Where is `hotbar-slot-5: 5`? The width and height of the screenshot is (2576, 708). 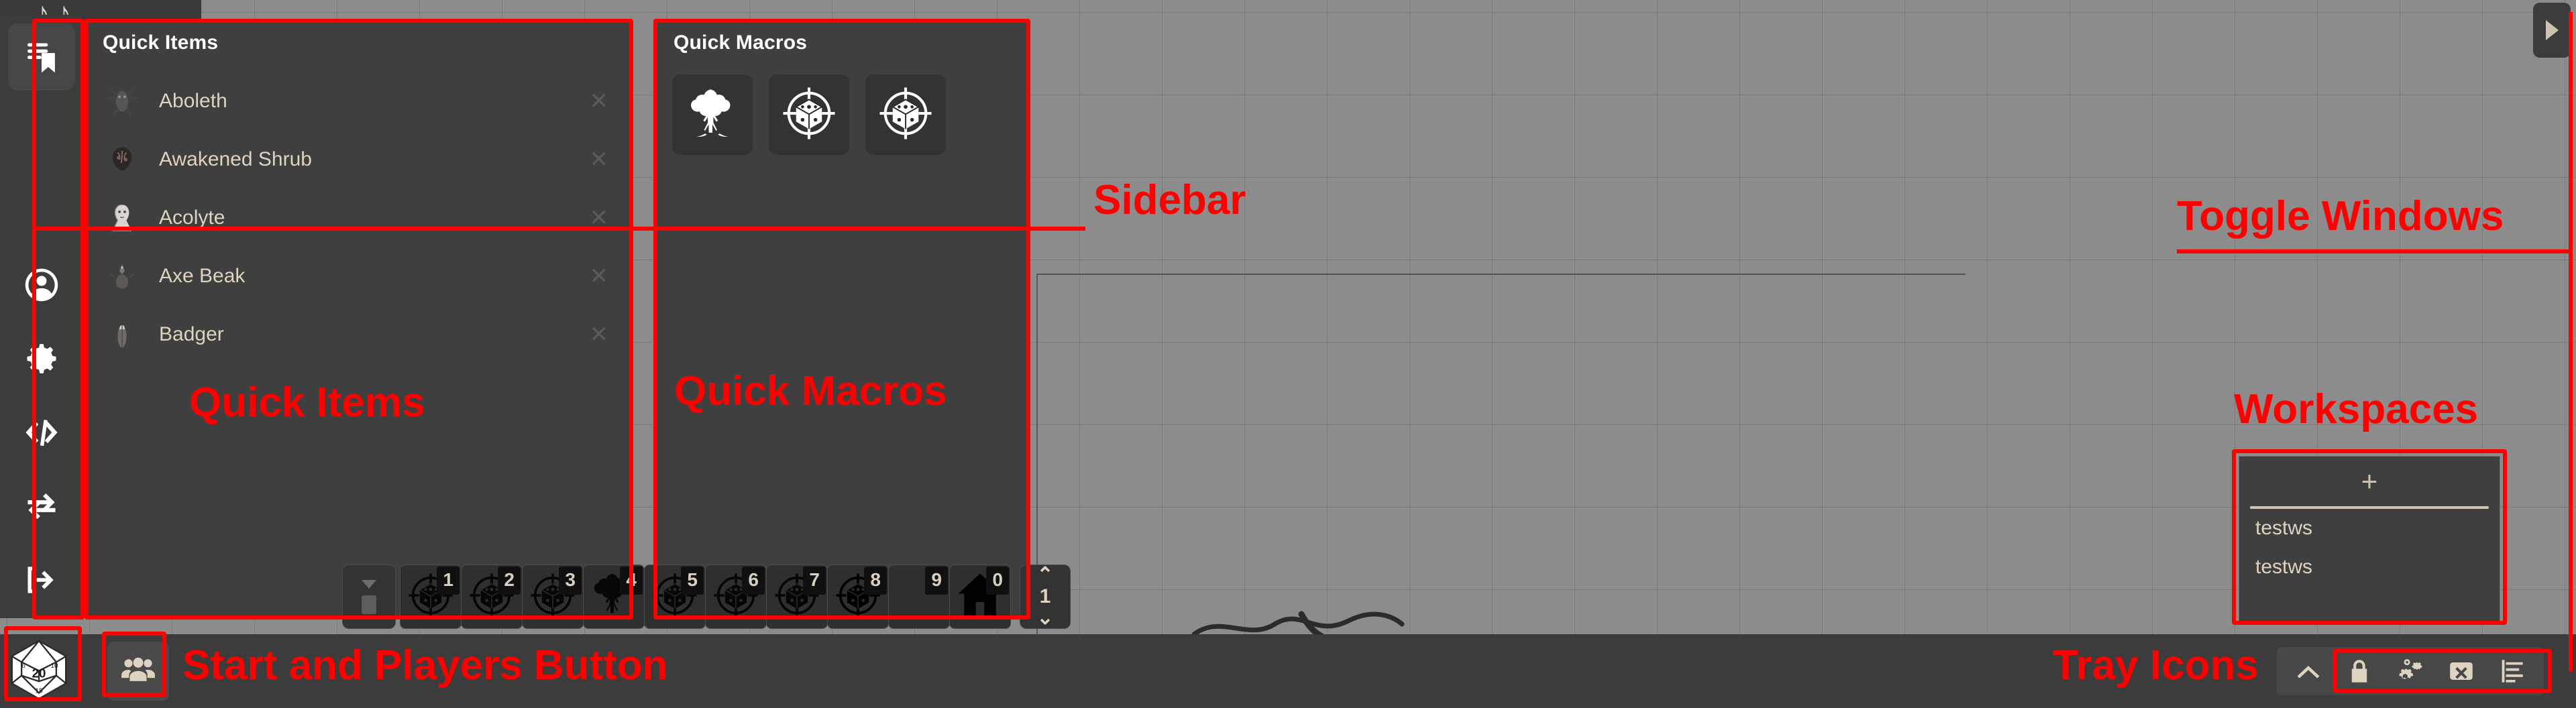 hotbar-slot-5: 5 is located at coordinates (675, 597).